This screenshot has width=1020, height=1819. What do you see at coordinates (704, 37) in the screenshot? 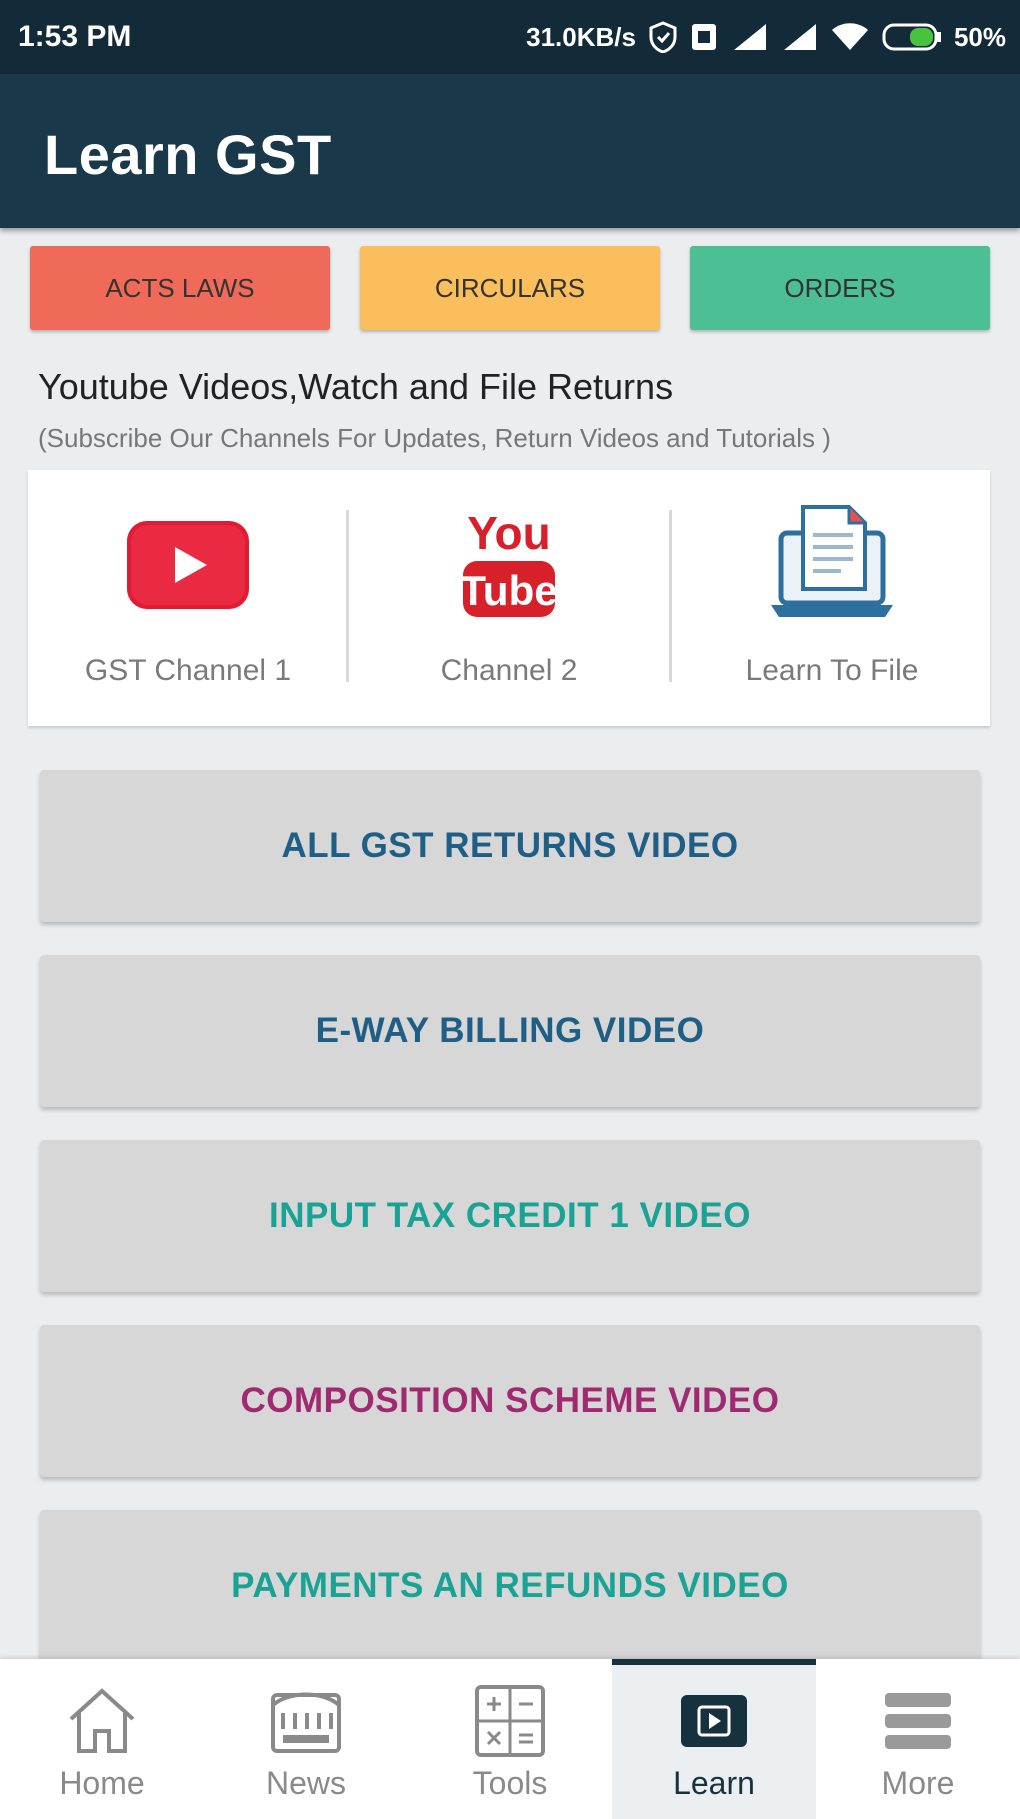
I see `sim-icon` at bounding box center [704, 37].